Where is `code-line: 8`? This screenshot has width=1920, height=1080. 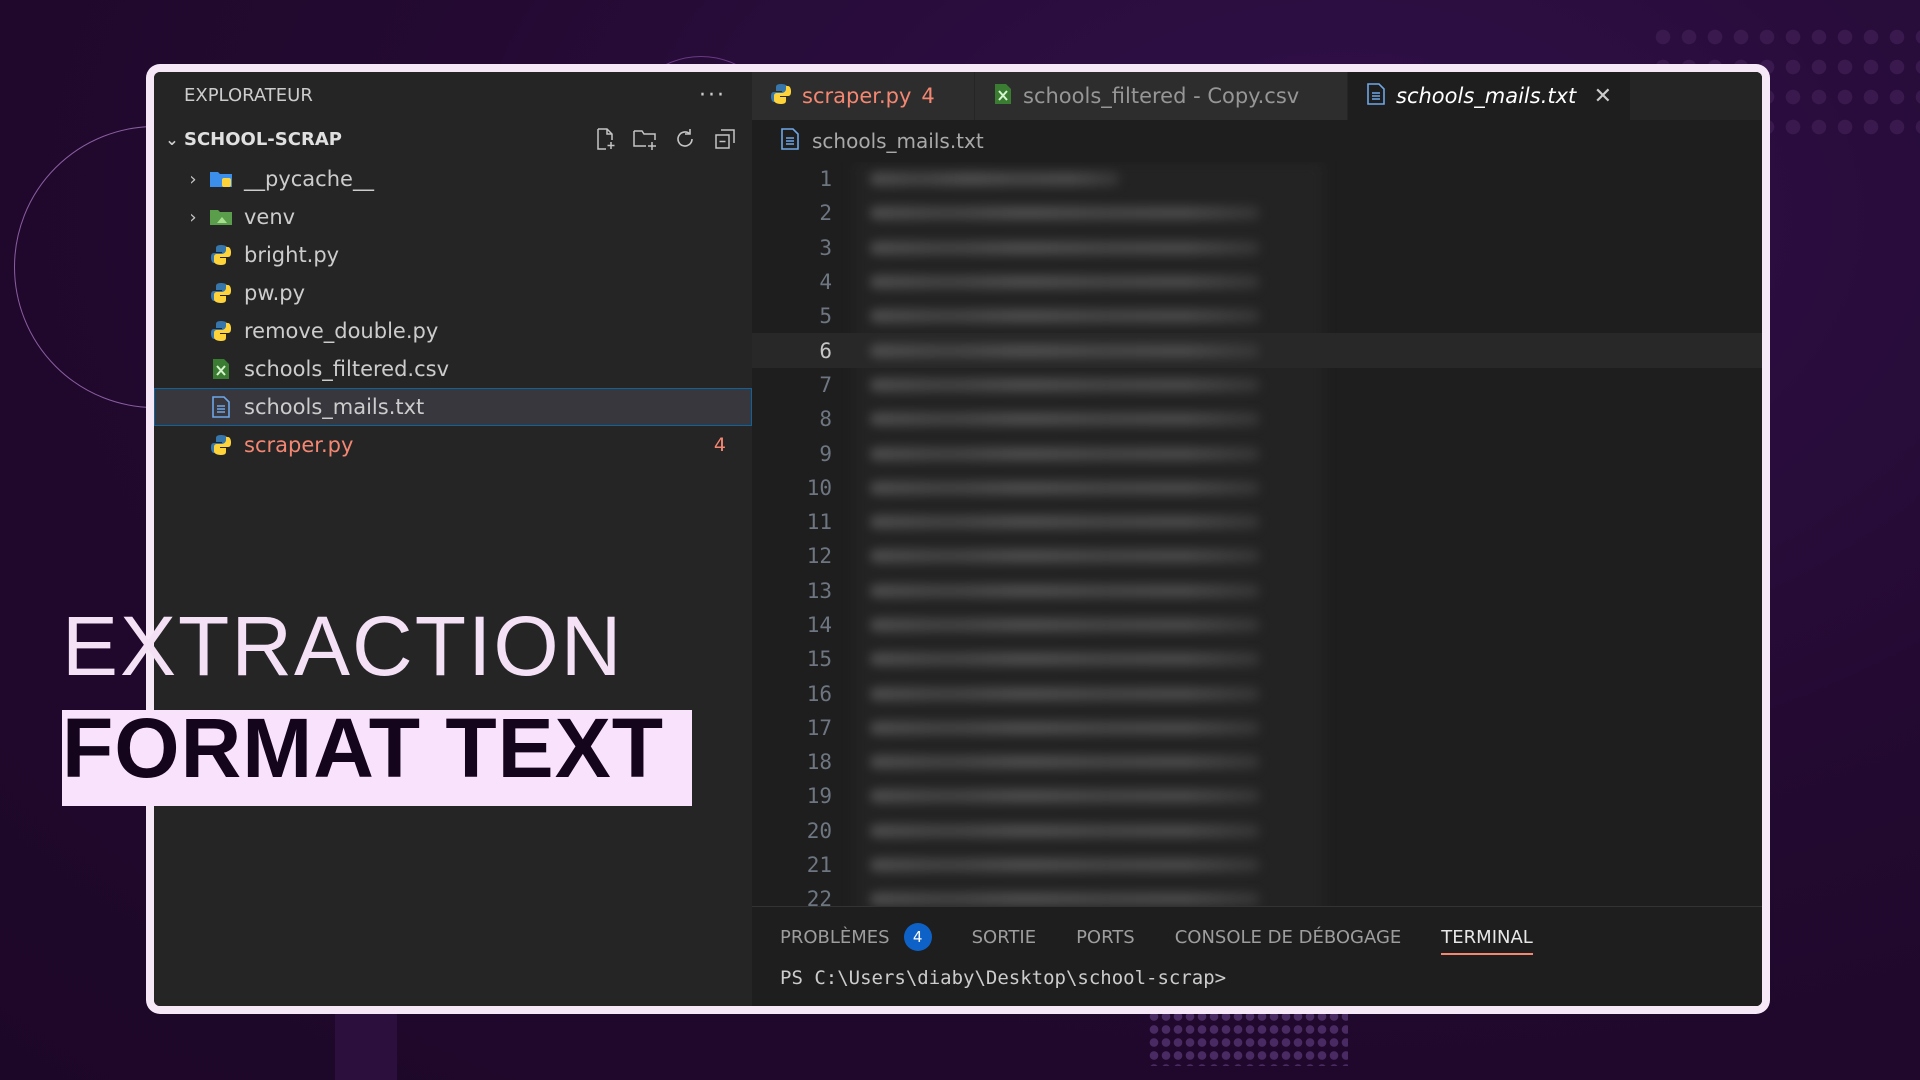 code-line: 8 is located at coordinates (1257, 419).